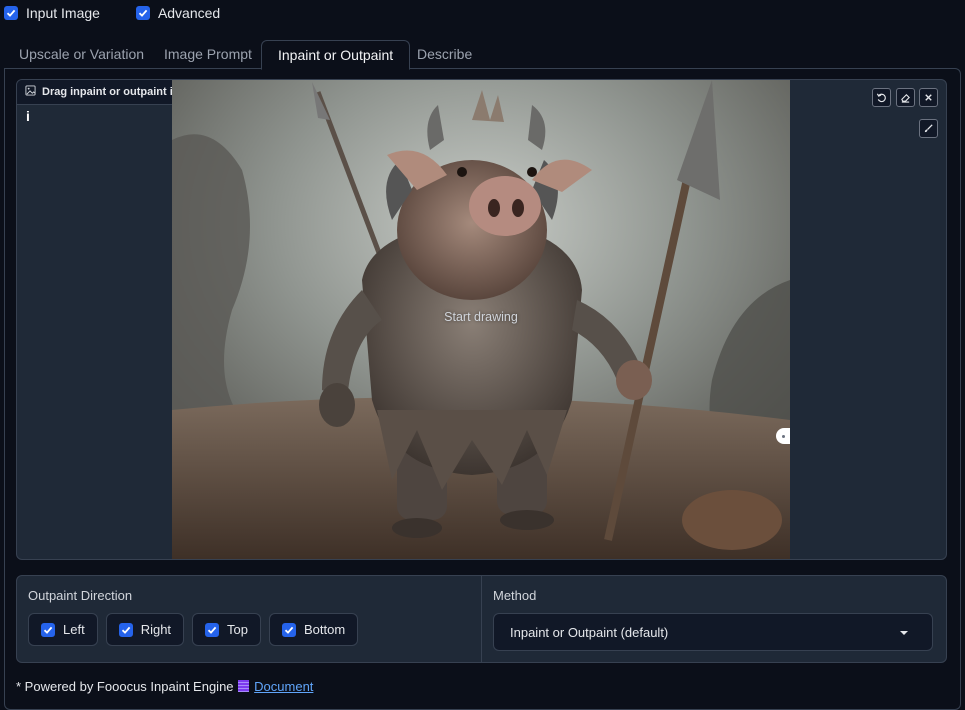 The height and width of the screenshot is (710, 965). What do you see at coordinates (783, 436) in the screenshot?
I see `compare-slider-handle` at bounding box center [783, 436].